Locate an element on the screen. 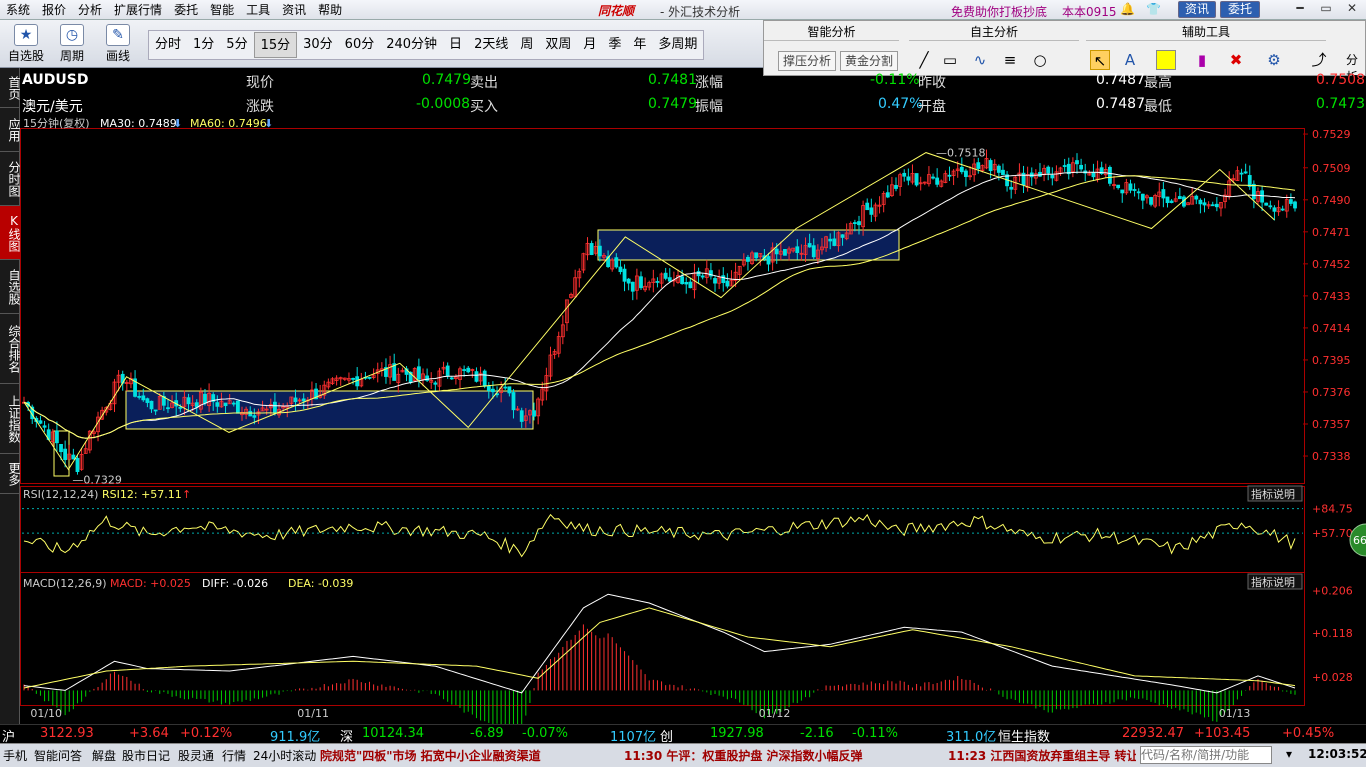 The height and width of the screenshot is (767, 1366). period-day: 日 is located at coordinates (455, 45).